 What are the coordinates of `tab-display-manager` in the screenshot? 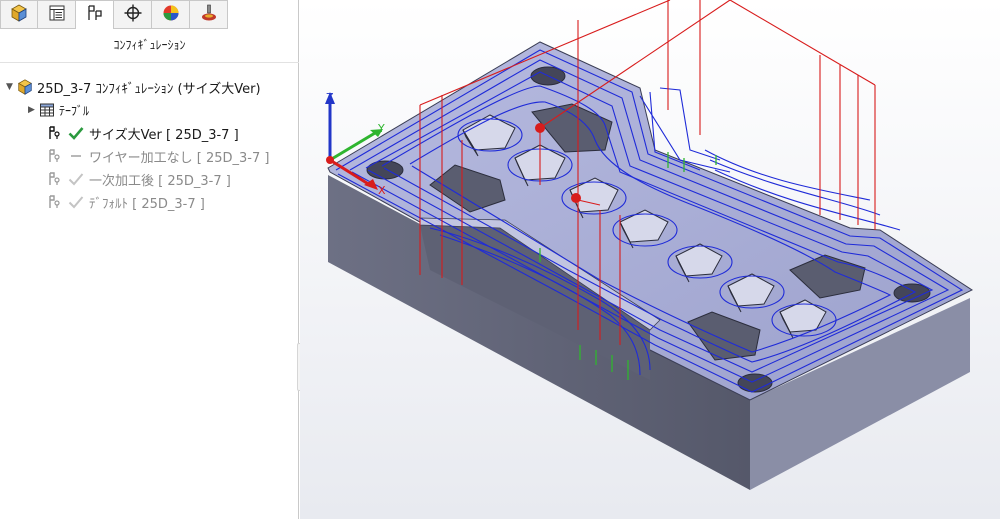 It's located at (171, 14).